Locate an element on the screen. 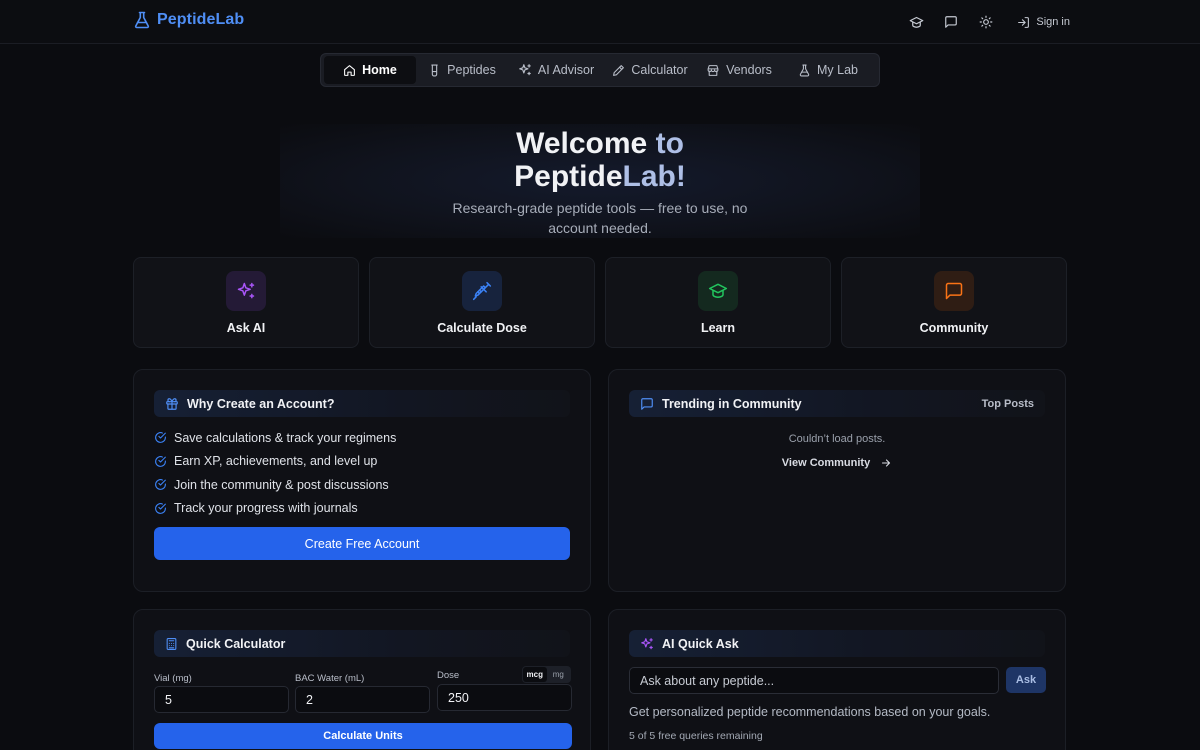 The width and height of the screenshot is (1200, 750). unit-mg: mg is located at coordinates (559, 674).